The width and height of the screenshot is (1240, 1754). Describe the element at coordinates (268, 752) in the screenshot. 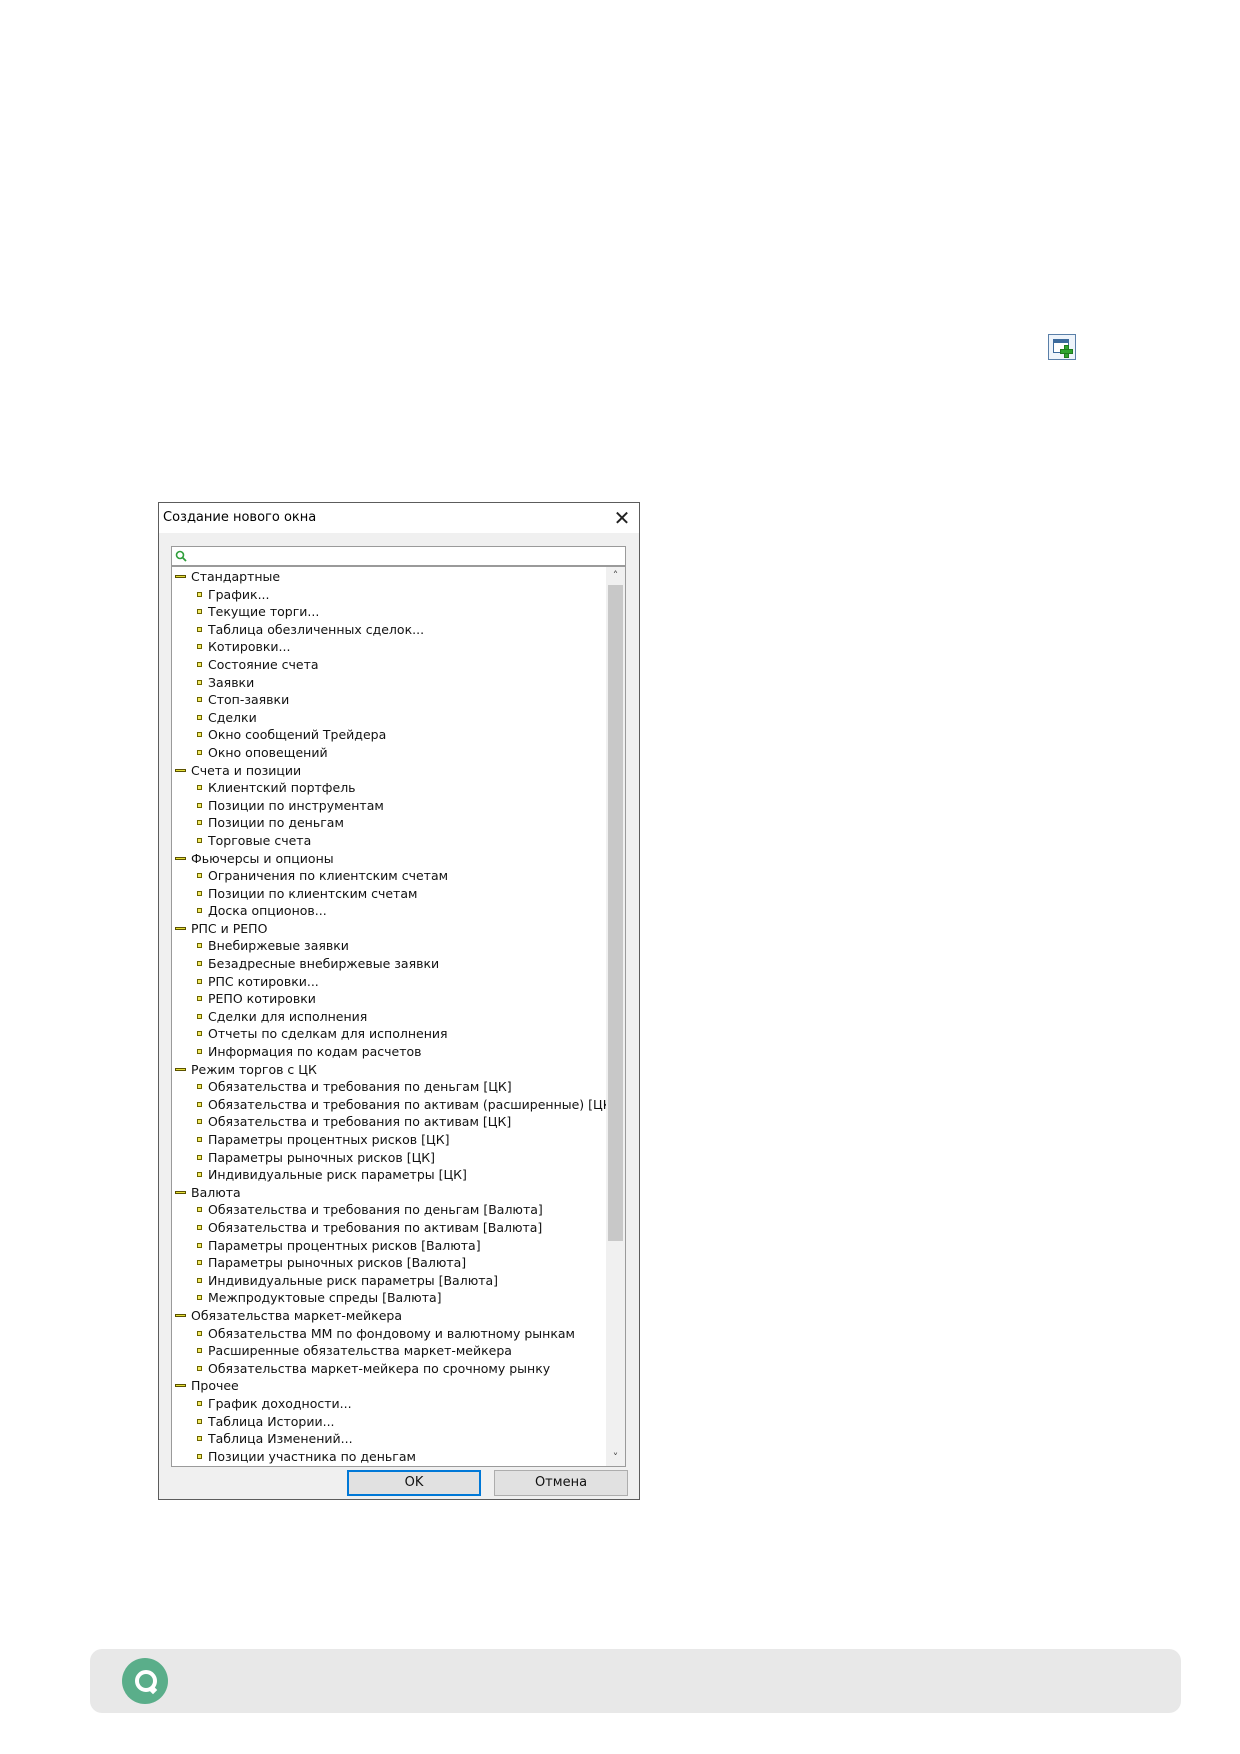

I see `tree-item-label: Окно оповещений` at that location.